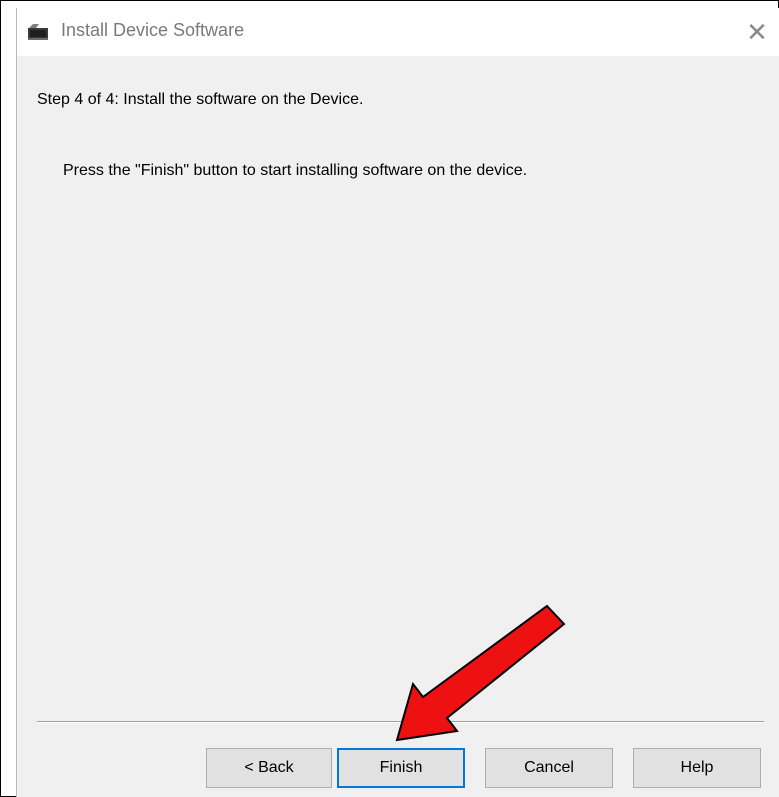 The image size is (779, 797). I want to click on cancel-button: Cancel, so click(549, 768).